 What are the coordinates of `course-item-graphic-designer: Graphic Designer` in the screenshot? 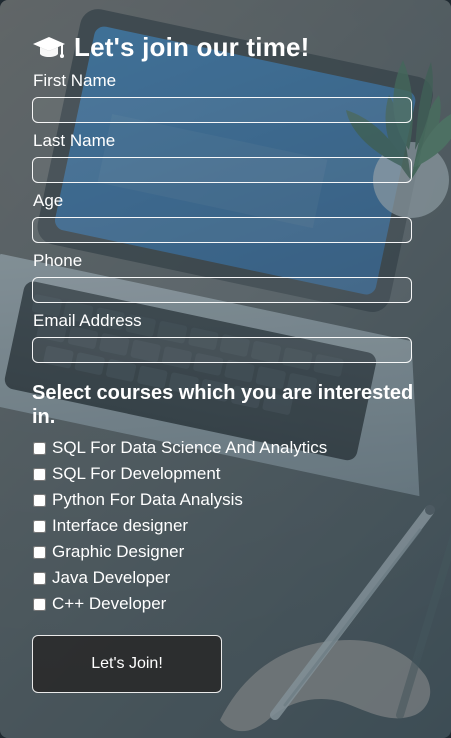 It's located at (223, 552).